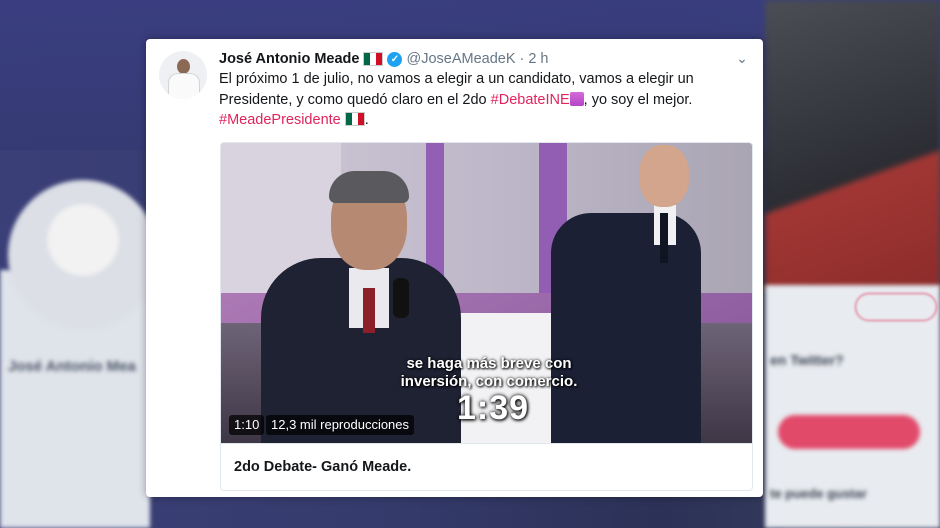 The image size is (940, 528). What do you see at coordinates (460, 59) in the screenshot?
I see `author-handle: @JoseAMeadeK` at bounding box center [460, 59].